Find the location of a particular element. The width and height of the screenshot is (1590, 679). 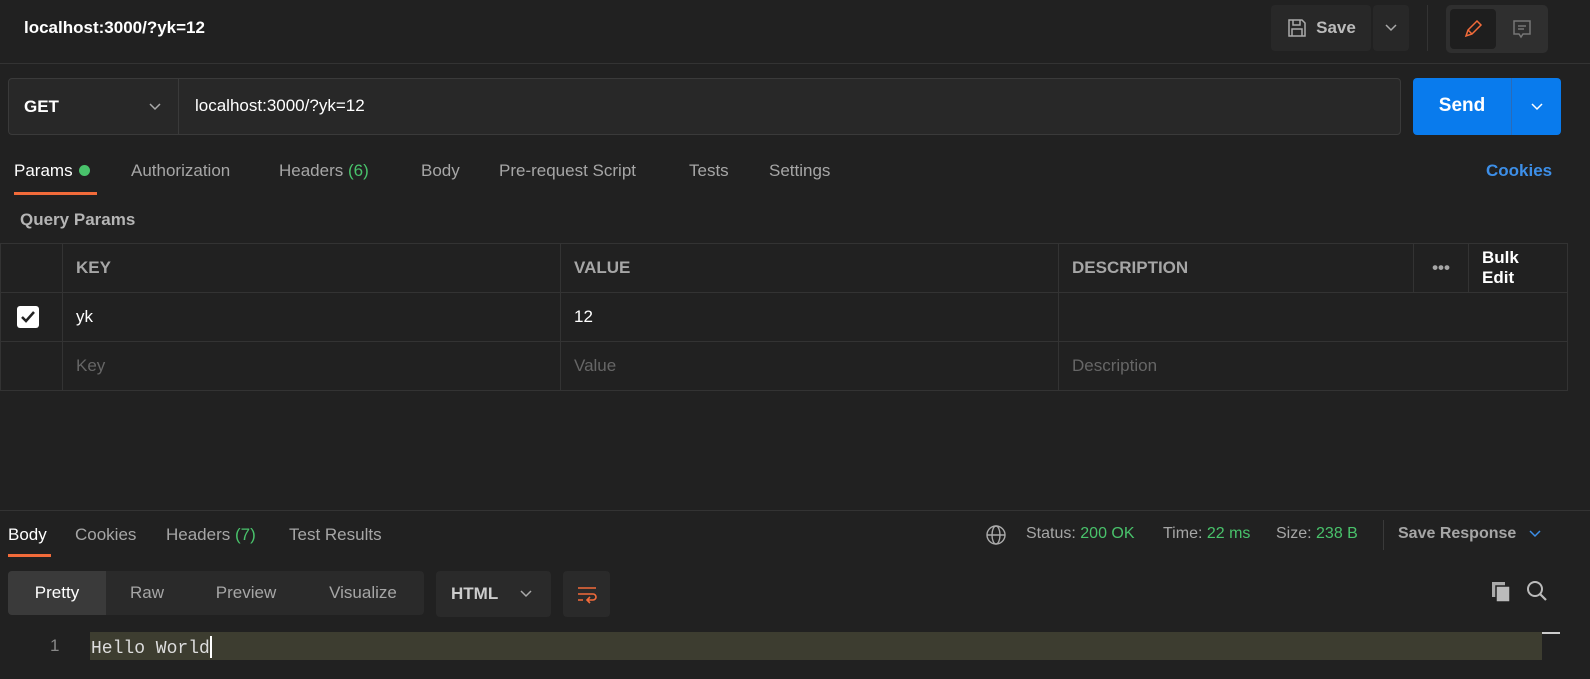

params-active-dot is located at coordinates (84, 170).